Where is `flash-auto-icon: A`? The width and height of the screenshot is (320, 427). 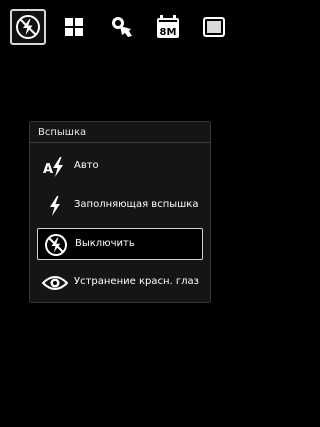 flash-auto-icon: A is located at coordinates (55, 167).